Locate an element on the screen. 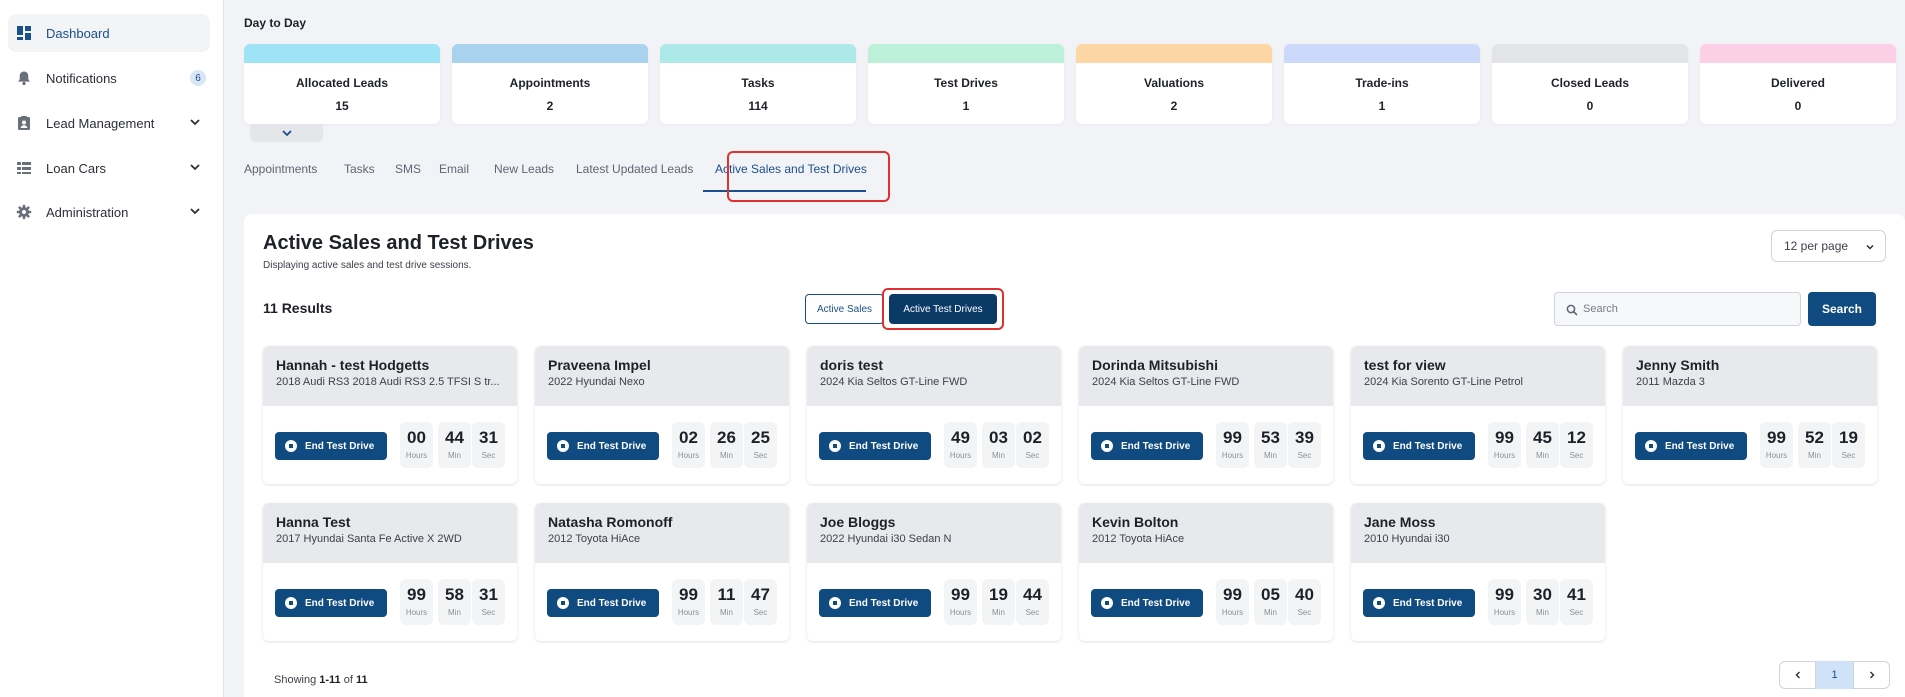  stat-label: Test Drives is located at coordinates (966, 83).